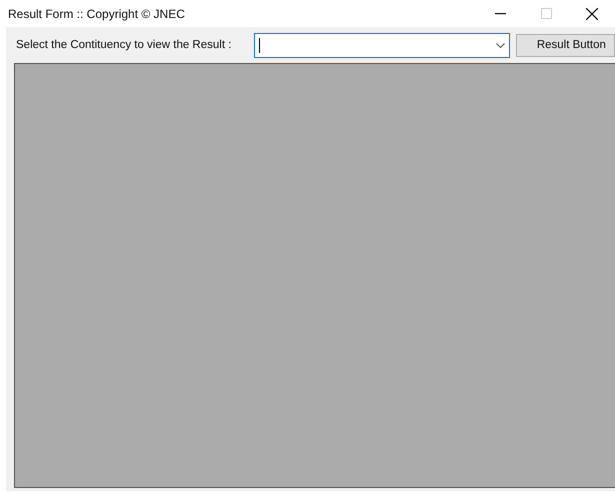  I want to click on result-button: Result Button, so click(565, 45).